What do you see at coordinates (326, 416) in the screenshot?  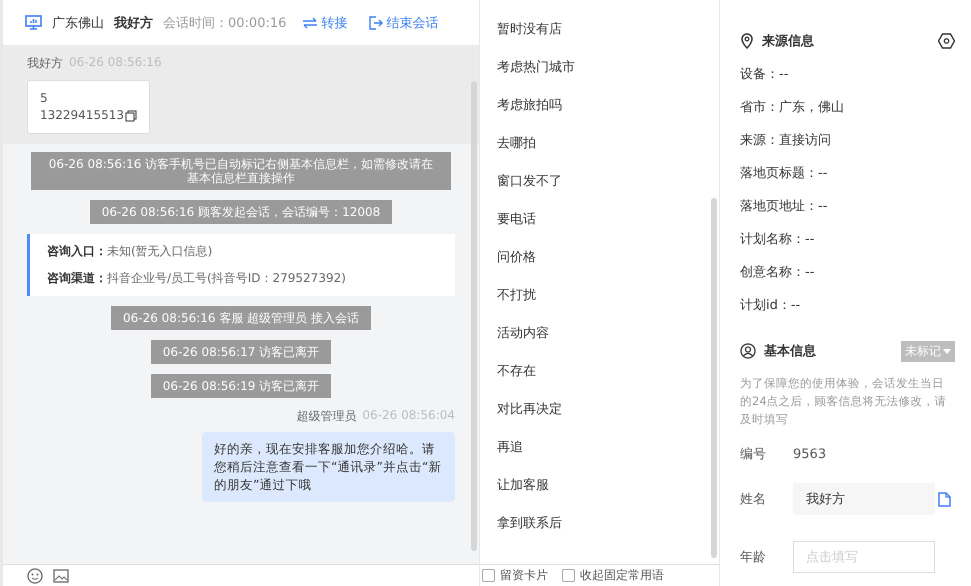 I see `sender-name: 超级管理员` at bounding box center [326, 416].